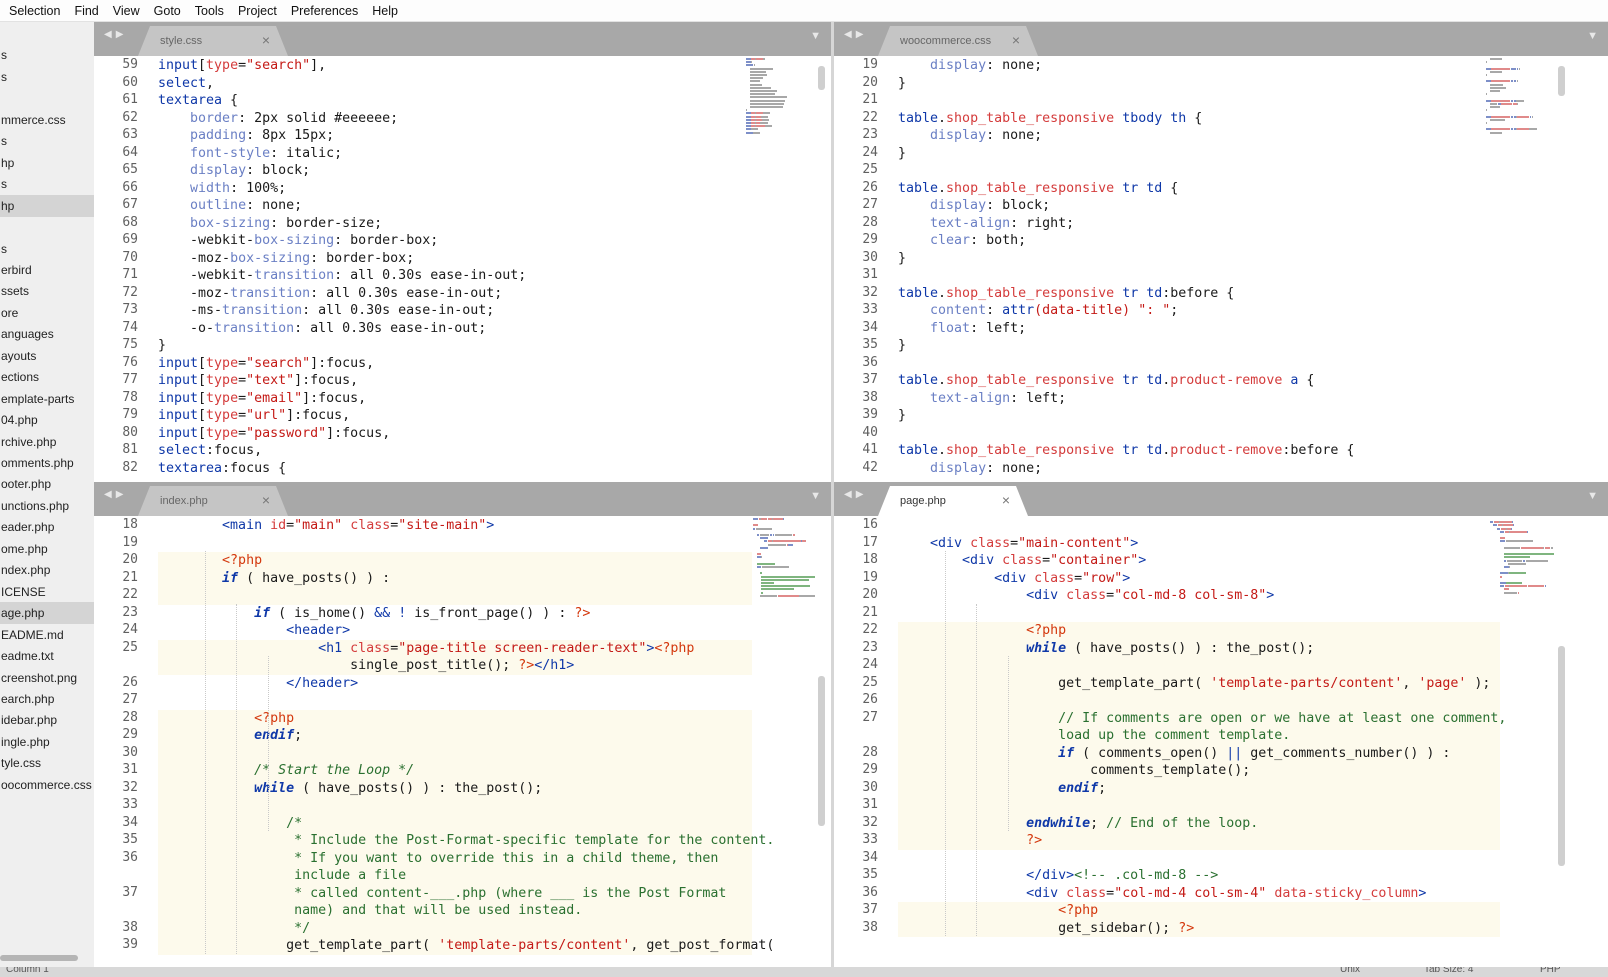 Image resolution: width=1608 pixels, height=977 pixels. Describe the element at coordinates (242, 66) in the screenshot. I see `code-line: input[type="search"],` at that location.